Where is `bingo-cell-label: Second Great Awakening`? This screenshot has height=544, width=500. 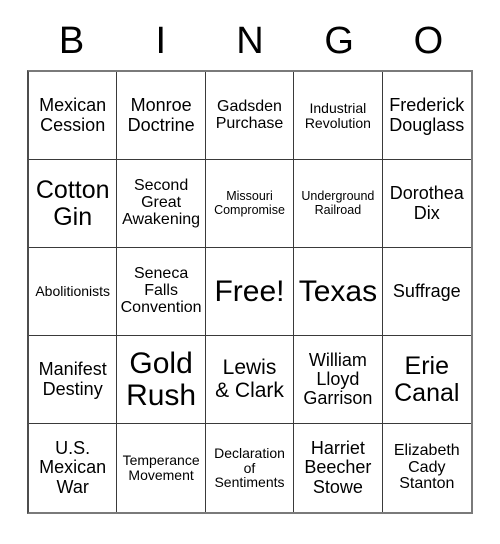
bingo-cell-label: Second Great Awakening is located at coordinates (161, 202).